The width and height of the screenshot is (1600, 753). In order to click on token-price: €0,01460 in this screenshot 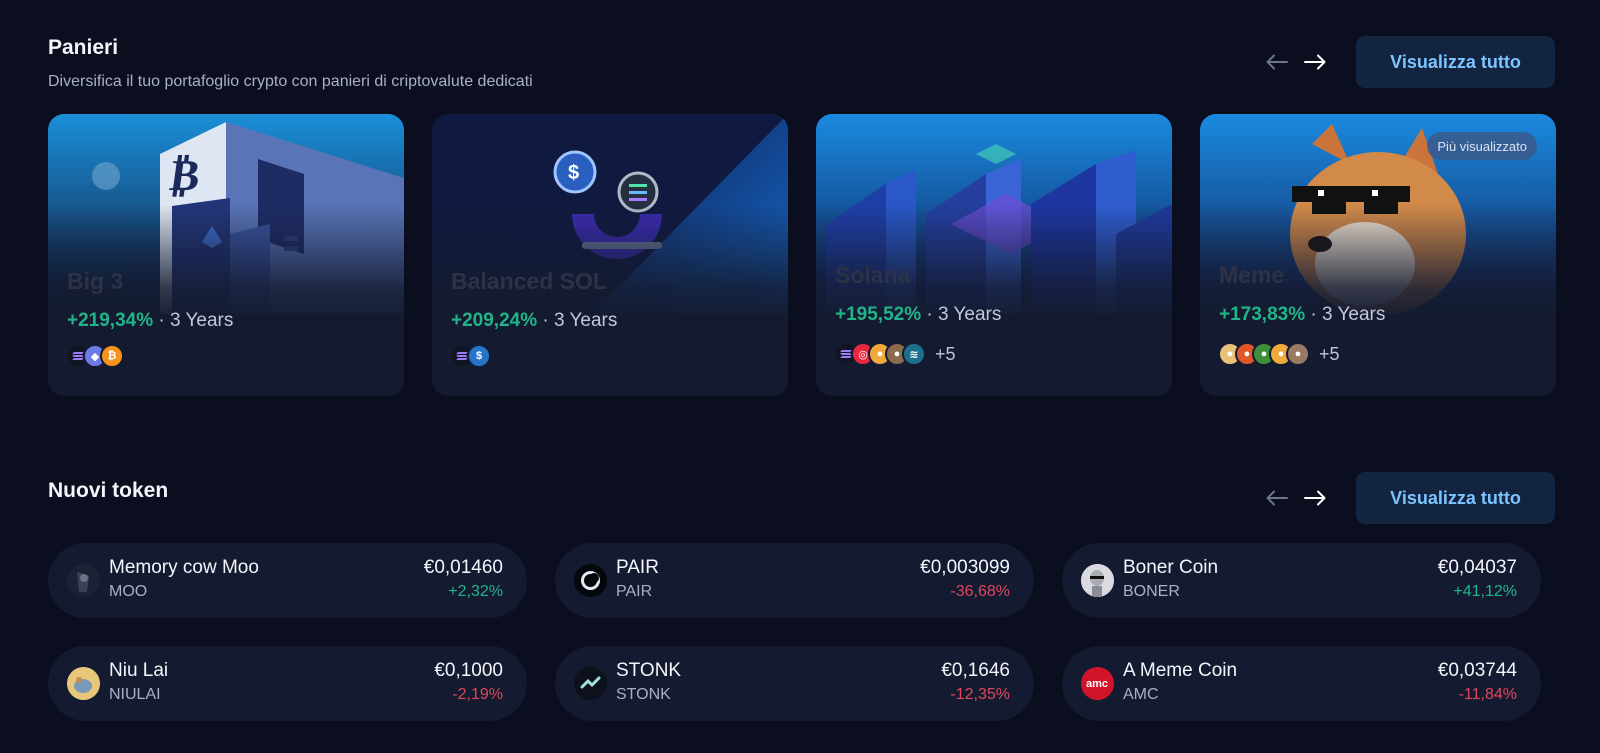, I will do `click(463, 567)`.